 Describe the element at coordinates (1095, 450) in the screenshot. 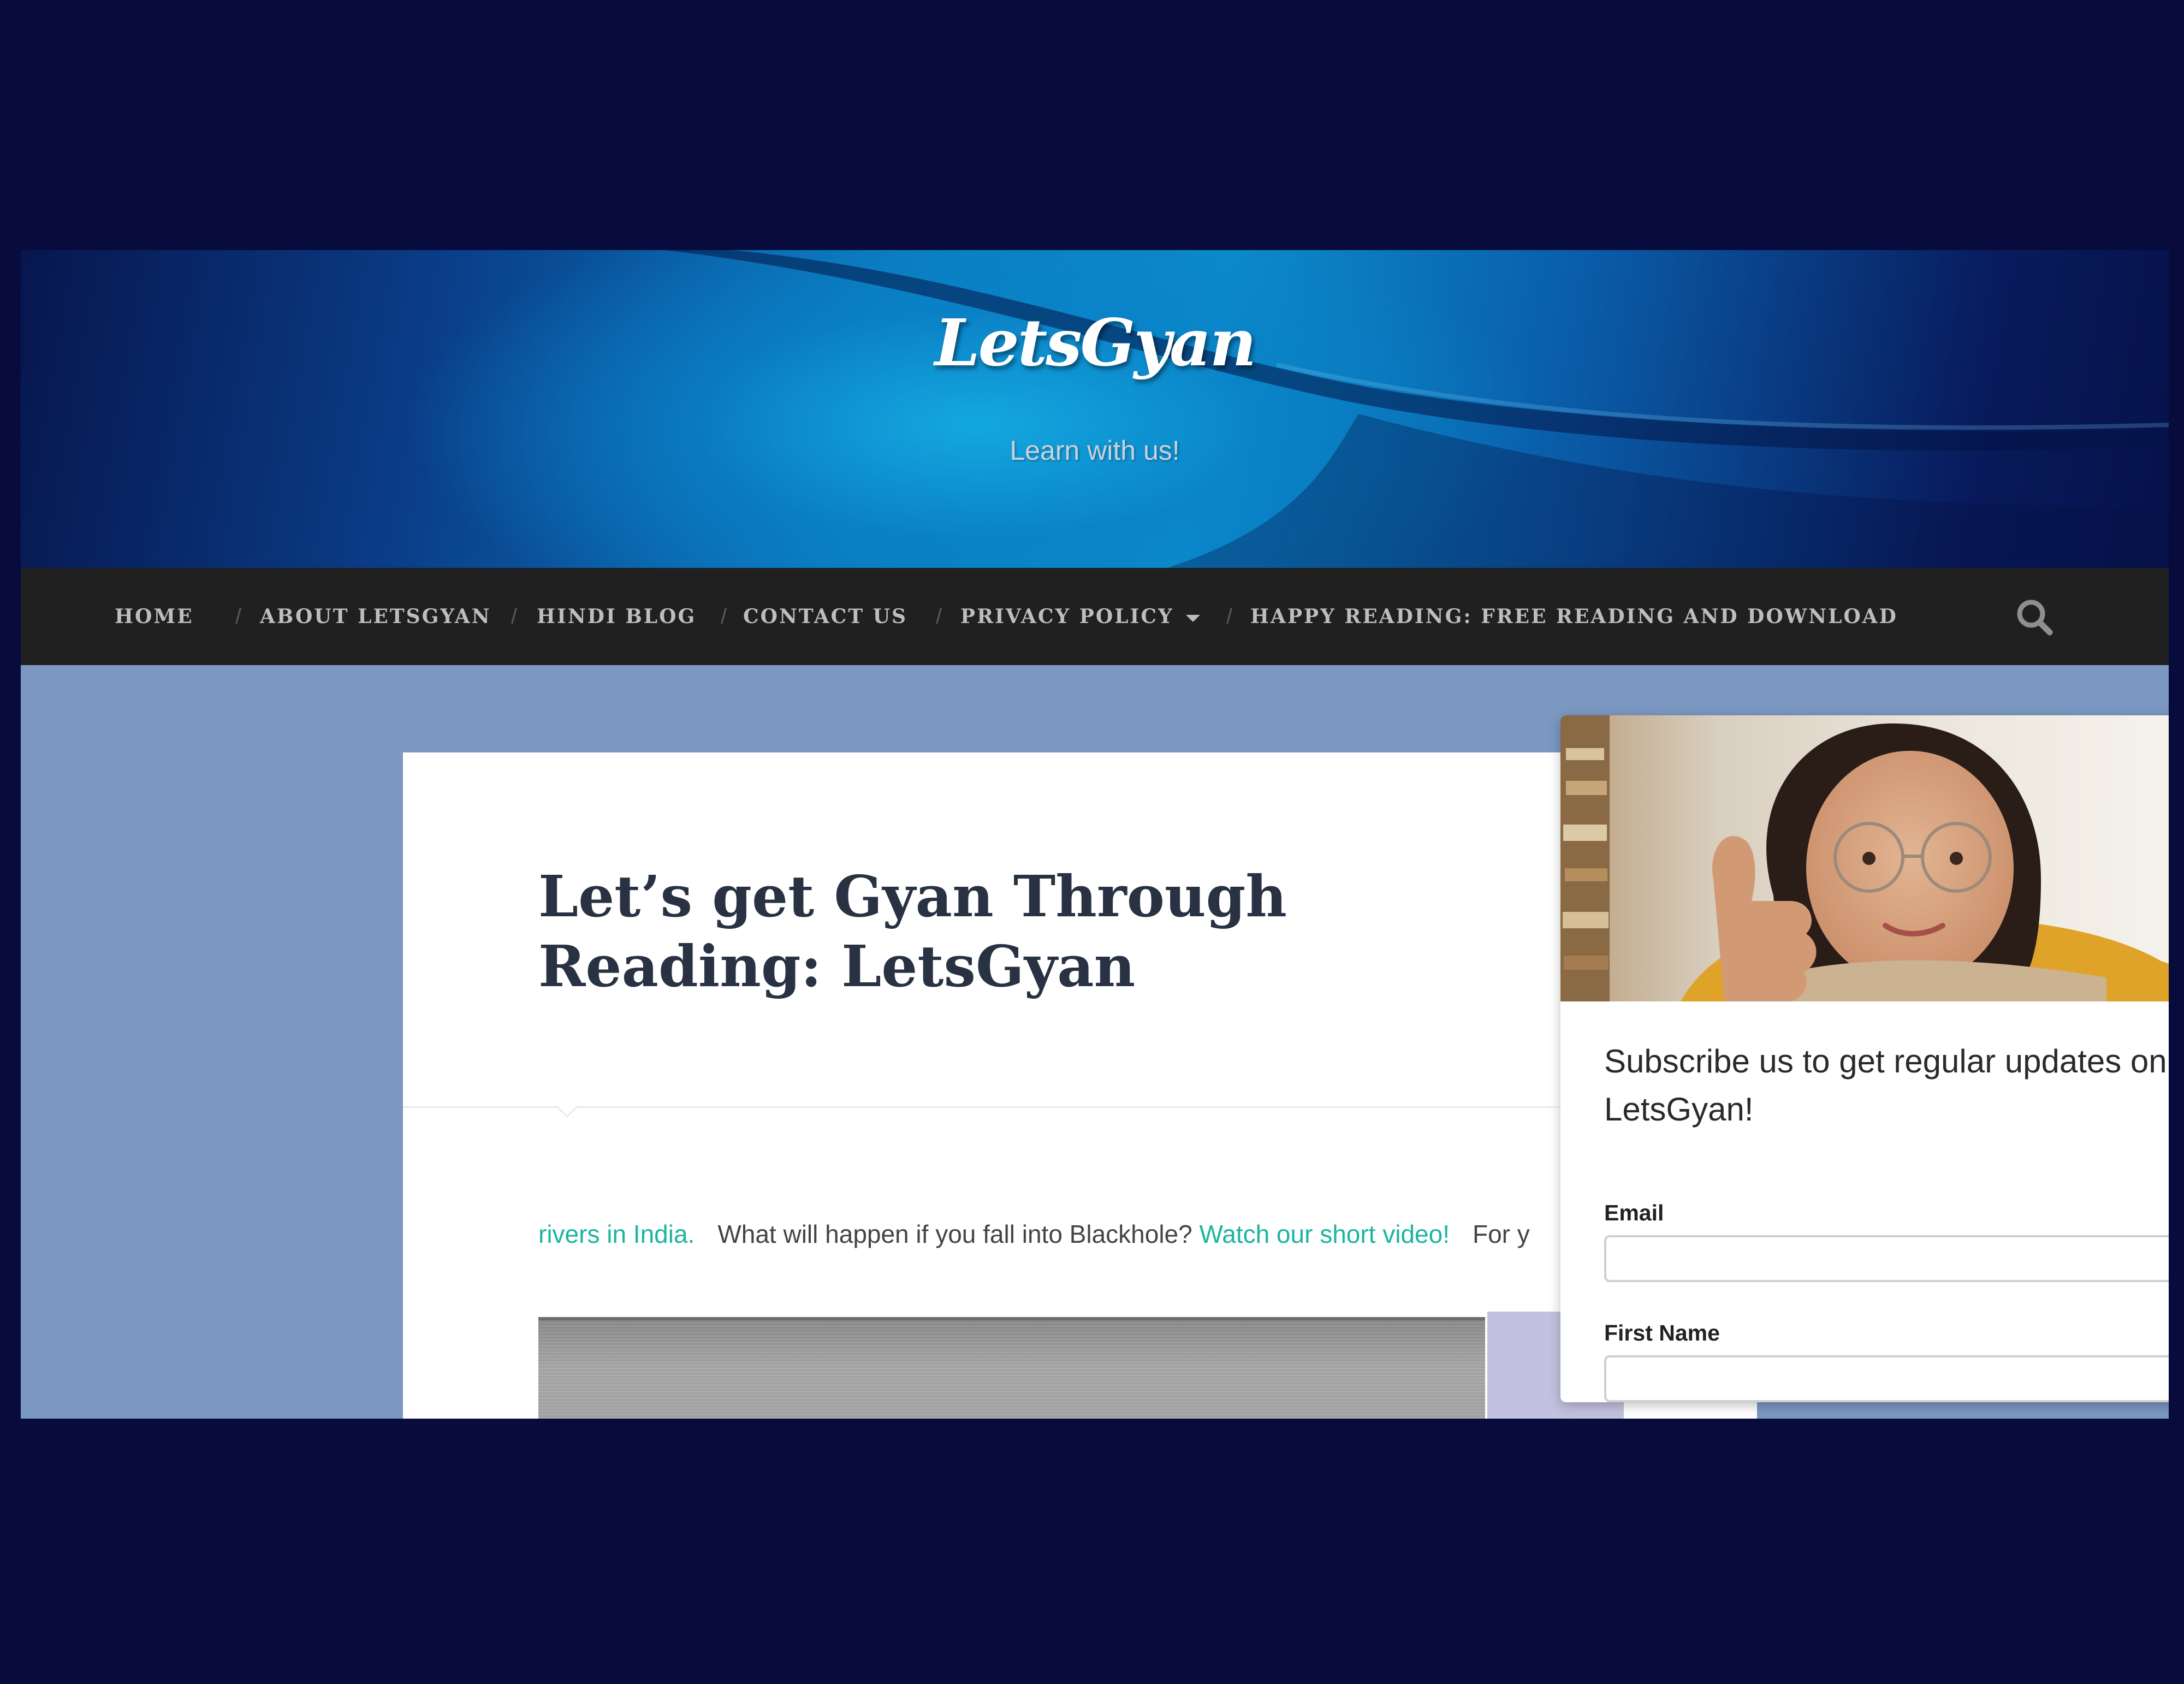

I see `site-tagline: Learn with us!` at that location.